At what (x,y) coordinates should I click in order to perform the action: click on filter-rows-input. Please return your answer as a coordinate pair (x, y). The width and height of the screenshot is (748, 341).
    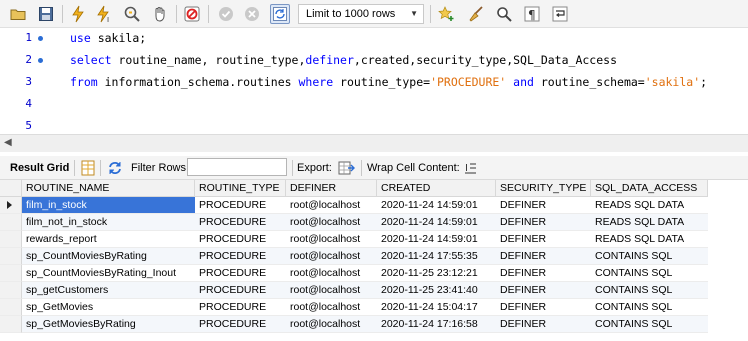
    Looking at the image, I should click on (237, 167).